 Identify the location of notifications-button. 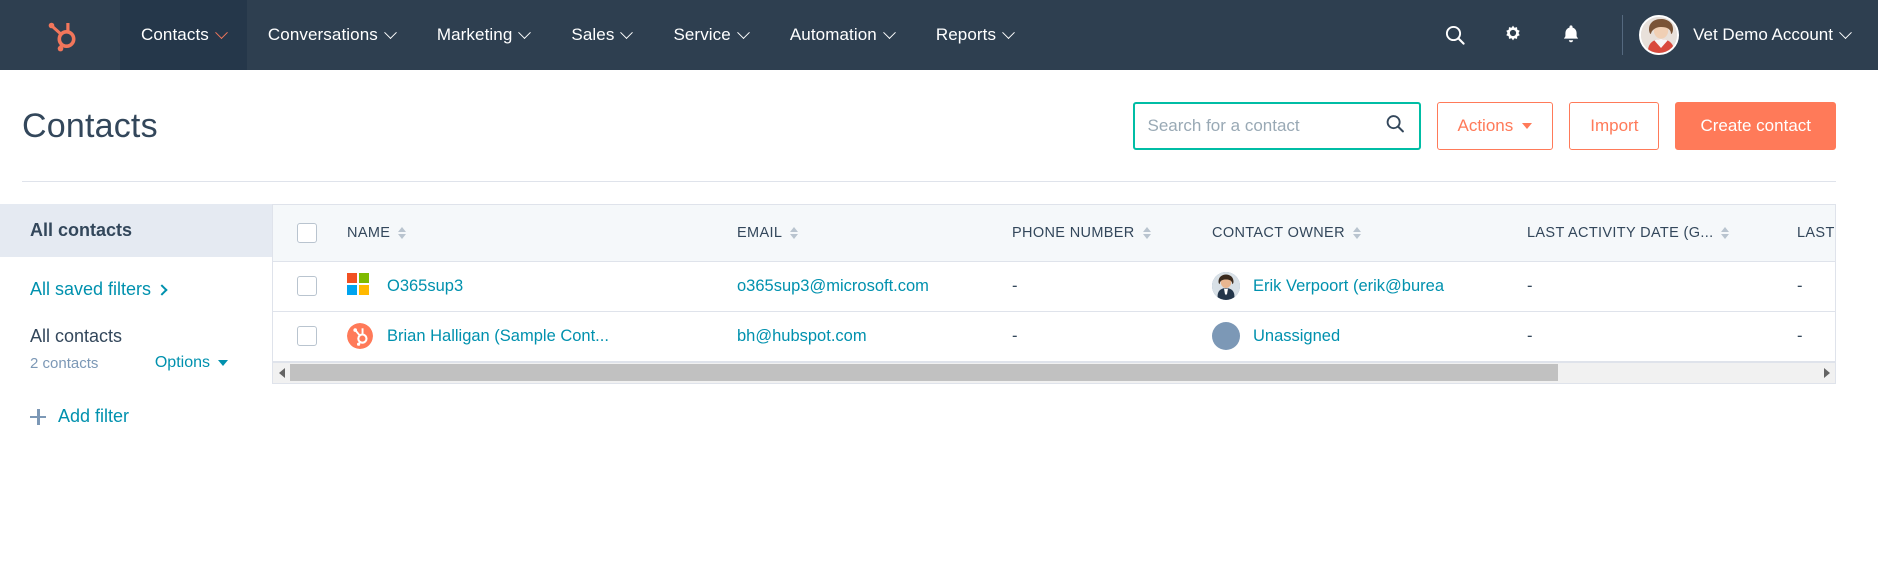
(1571, 35).